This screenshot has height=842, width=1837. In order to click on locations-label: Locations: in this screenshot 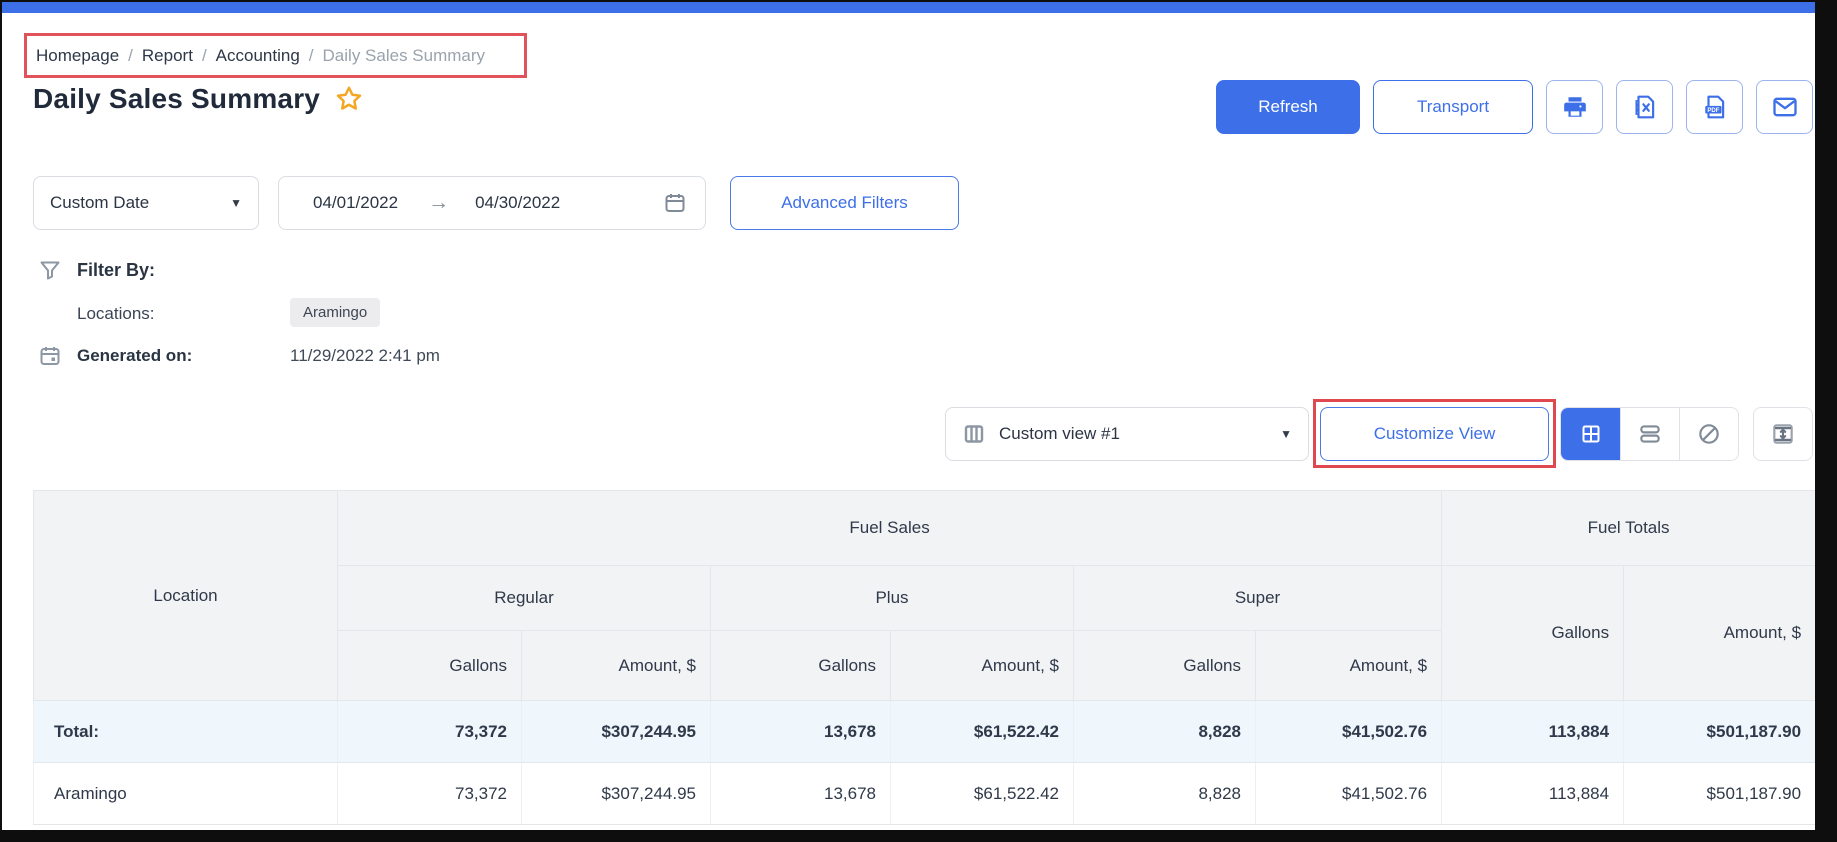, I will do `click(116, 313)`.